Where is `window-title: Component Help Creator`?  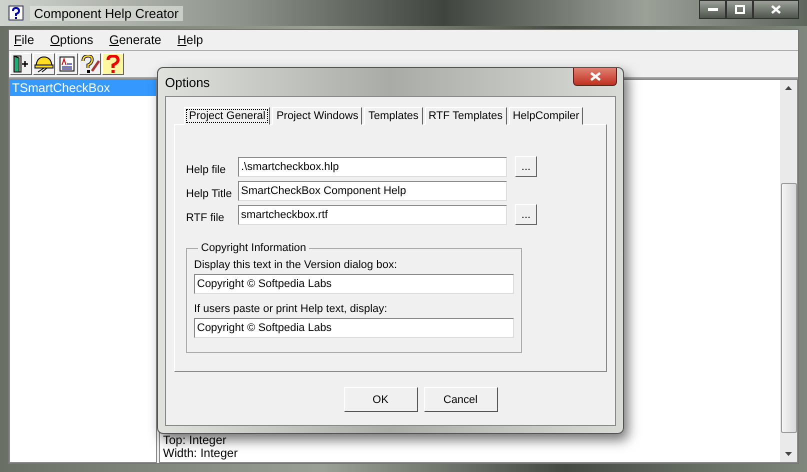 window-title: Component Help Creator is located at coordinates (106, 13).